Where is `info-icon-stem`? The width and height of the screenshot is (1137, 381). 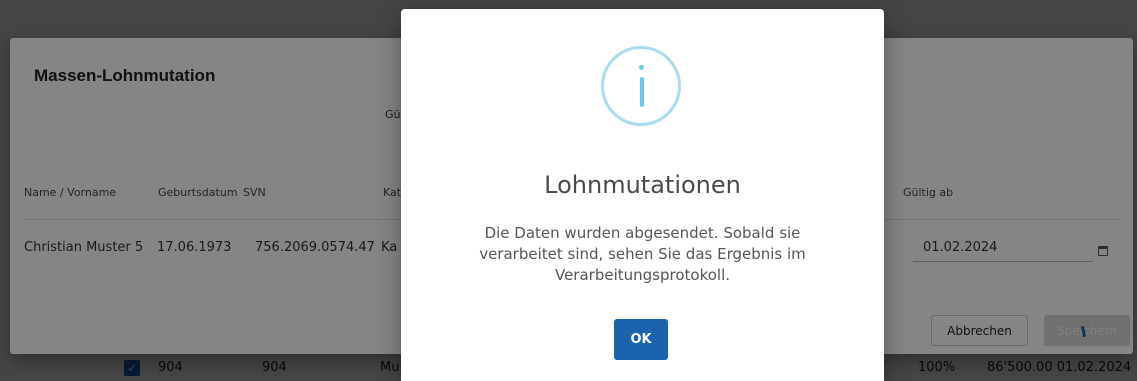
info-icon-stem is located at coordinates (641, 92).